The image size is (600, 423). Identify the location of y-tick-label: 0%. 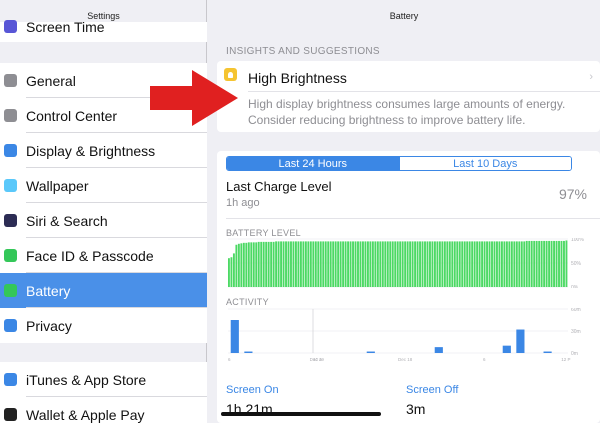
(575, 286).